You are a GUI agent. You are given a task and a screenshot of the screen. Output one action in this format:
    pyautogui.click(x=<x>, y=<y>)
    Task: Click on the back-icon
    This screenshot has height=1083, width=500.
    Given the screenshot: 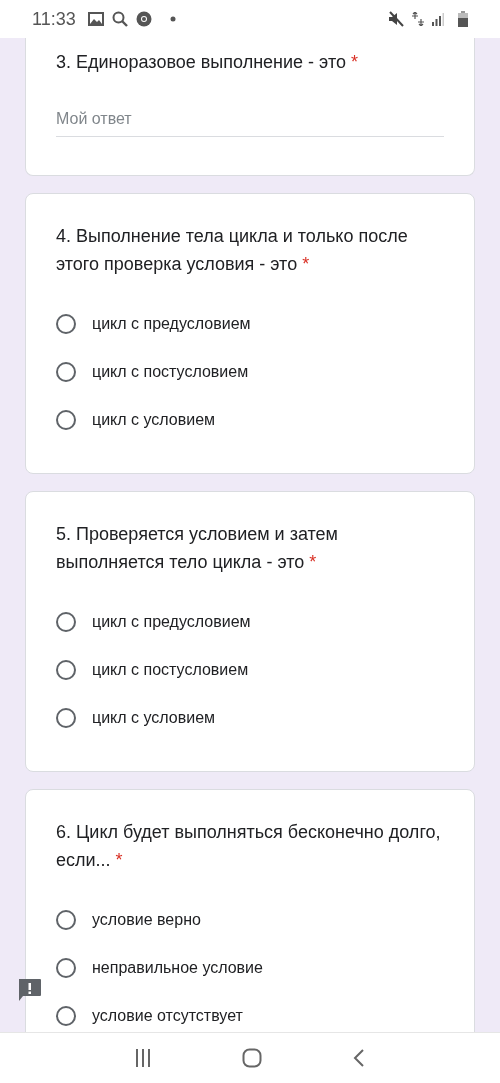 What is the action you would take?
    pyautogui.click(x=358, y=1058)
    